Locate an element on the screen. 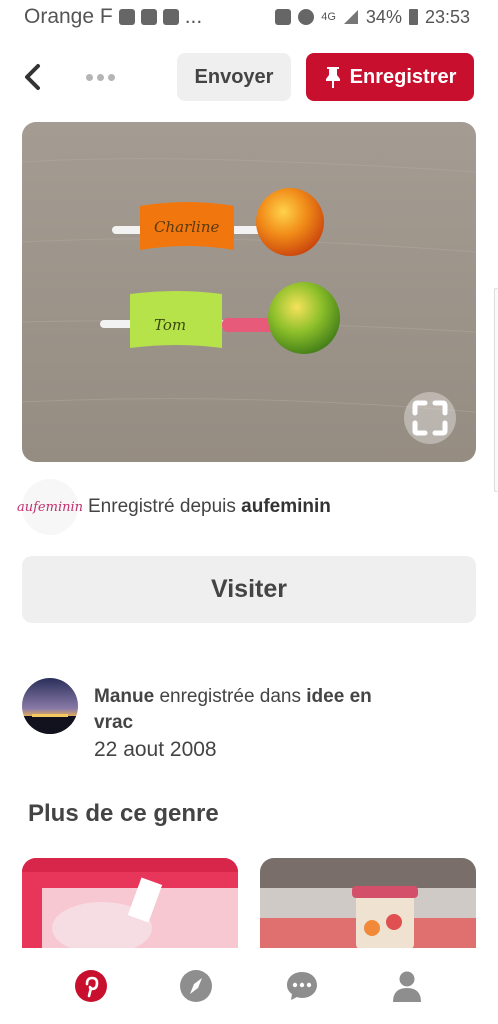 This screenshot has height=1024, width=498. source-avatar: aufeminin is located at coordinates (50, 507).